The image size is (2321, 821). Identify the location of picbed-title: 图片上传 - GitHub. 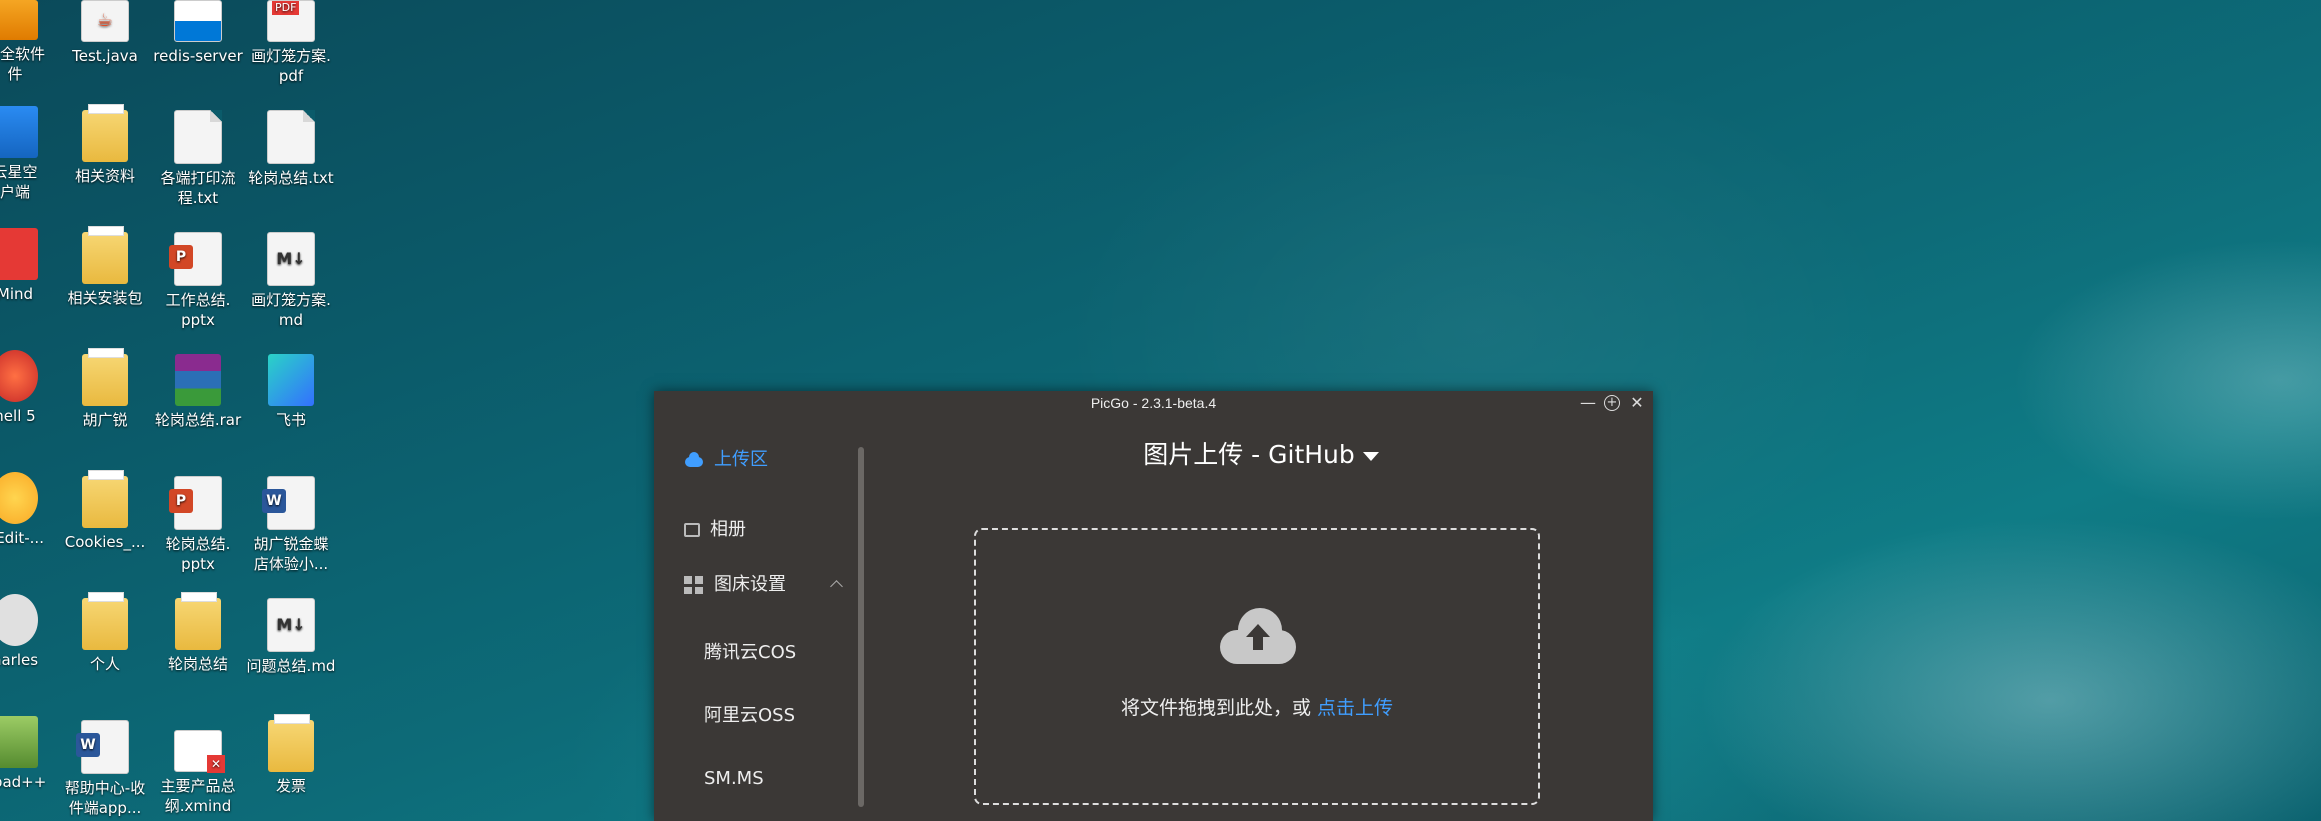
(1249, 454).